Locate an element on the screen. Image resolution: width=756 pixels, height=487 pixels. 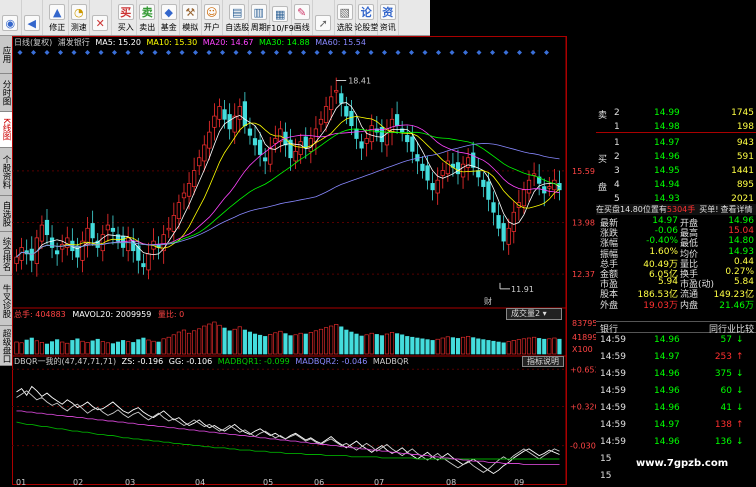
person-icon: ☺ is located at coordinates (211, 12).